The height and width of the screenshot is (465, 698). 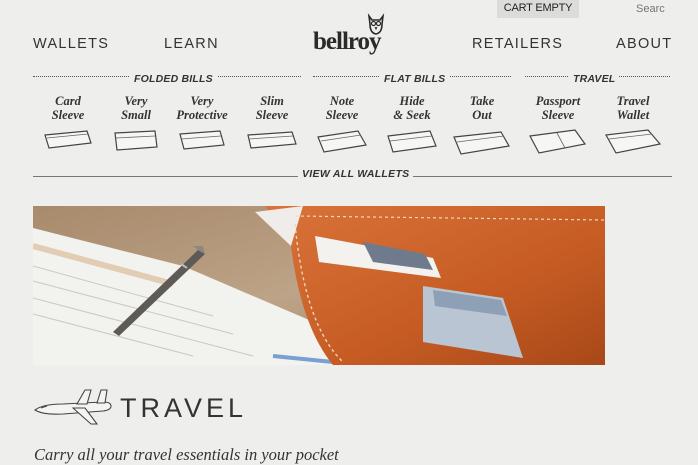 I want to click on cart-status: CART EMPTY, so click(x=538, y=9).